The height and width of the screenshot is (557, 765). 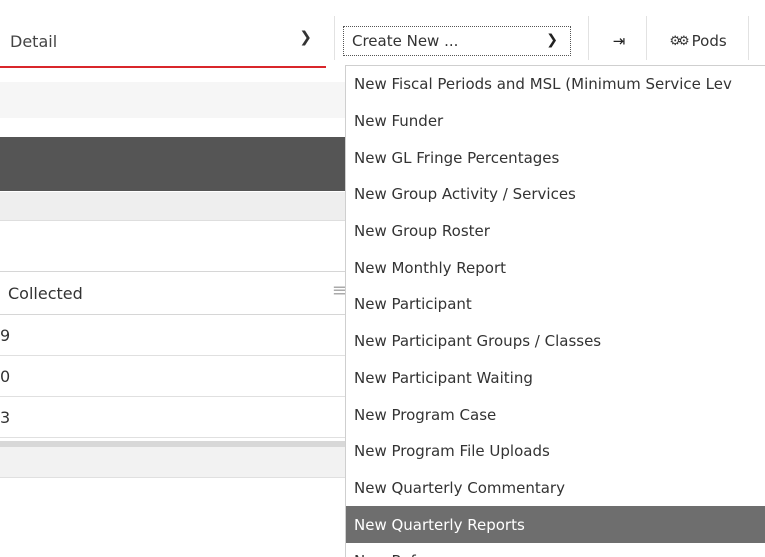 I want to click on dropdown-option: New Participant Waiting, so click(x=555, y=378).